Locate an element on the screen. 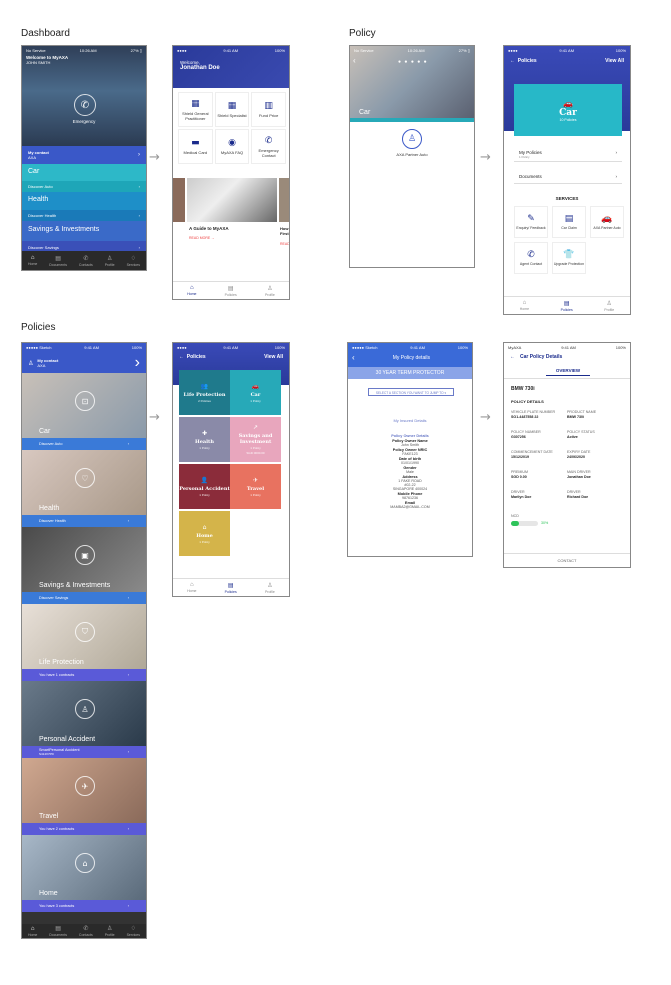  detail-key: PREMIUM is located at coordinates (519, 472).